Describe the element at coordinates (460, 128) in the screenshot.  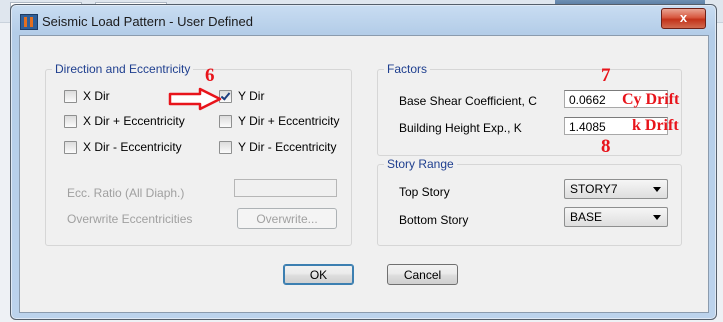
I see `building-height-exp-label: Building Height Exp., K` at that location.